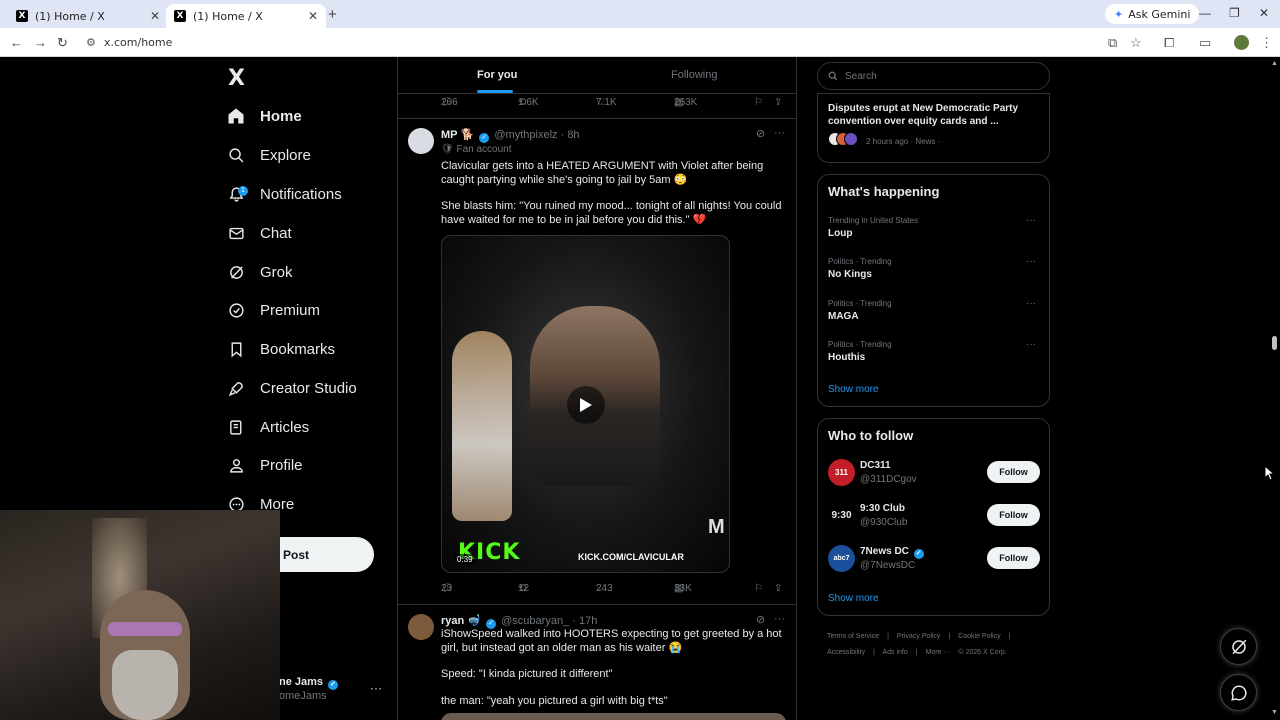 Image resolution: width=1280 pixels, height=720 pixels. Describe the element at coordinates (841, 558) in the screenshot. I see `account-avatar: abc7` at that location.